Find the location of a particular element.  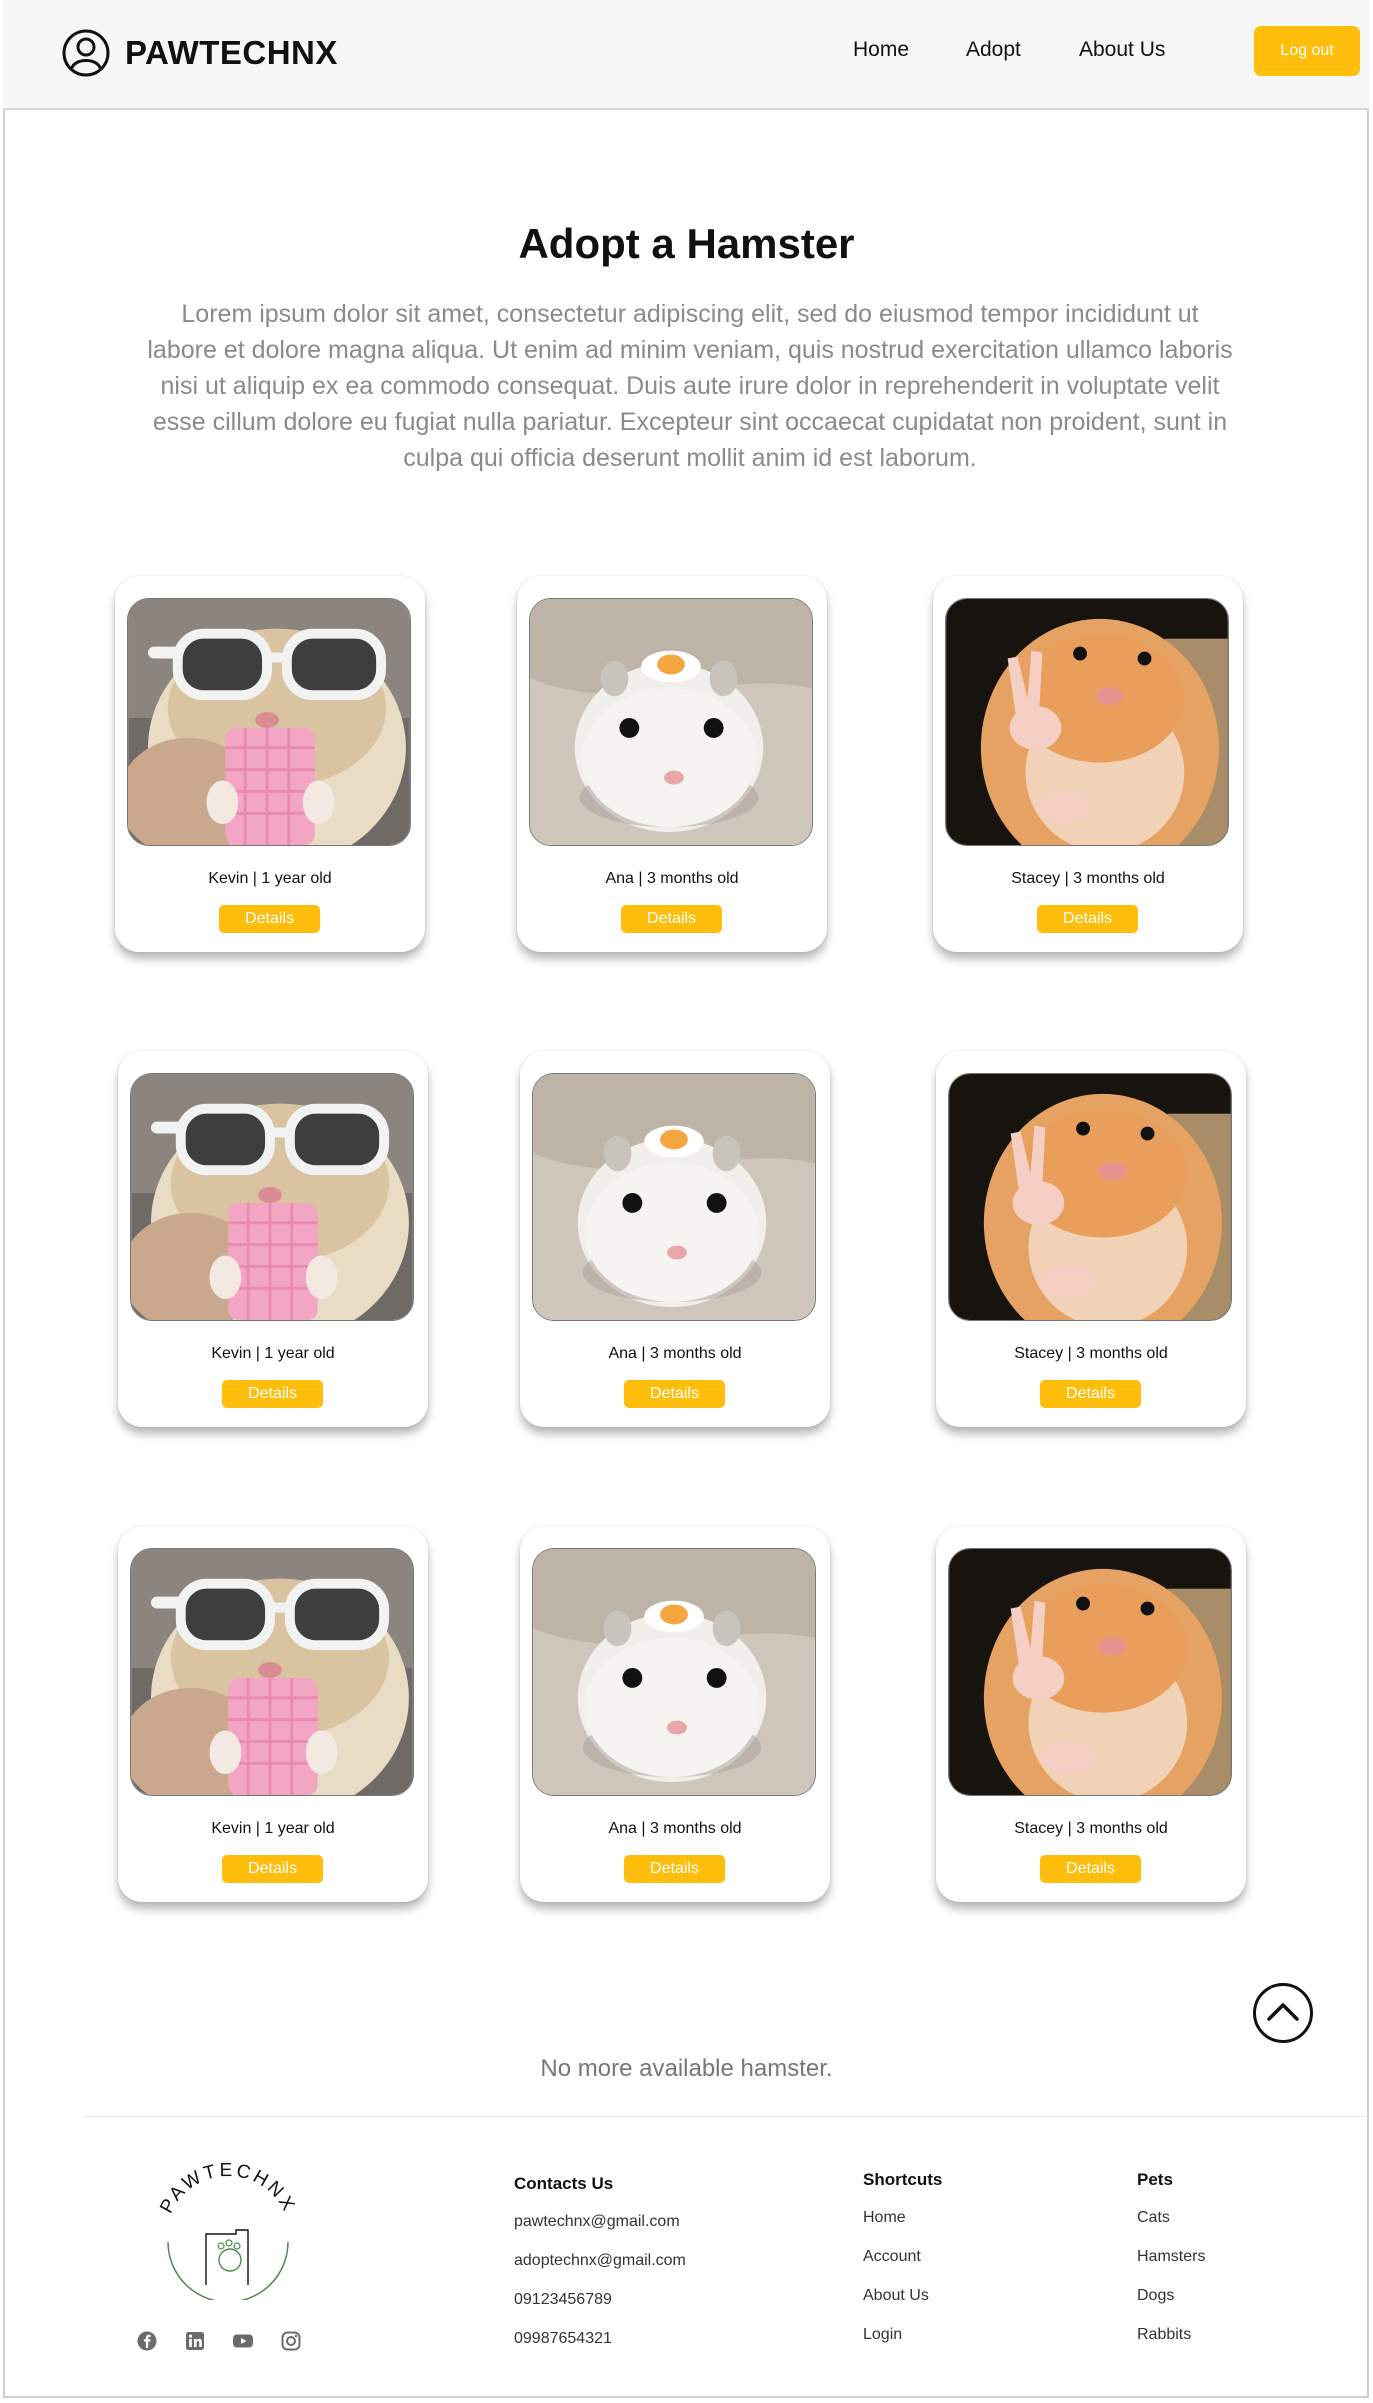

shortcut-about-us: About Us is located at coordinates (896, 2296).